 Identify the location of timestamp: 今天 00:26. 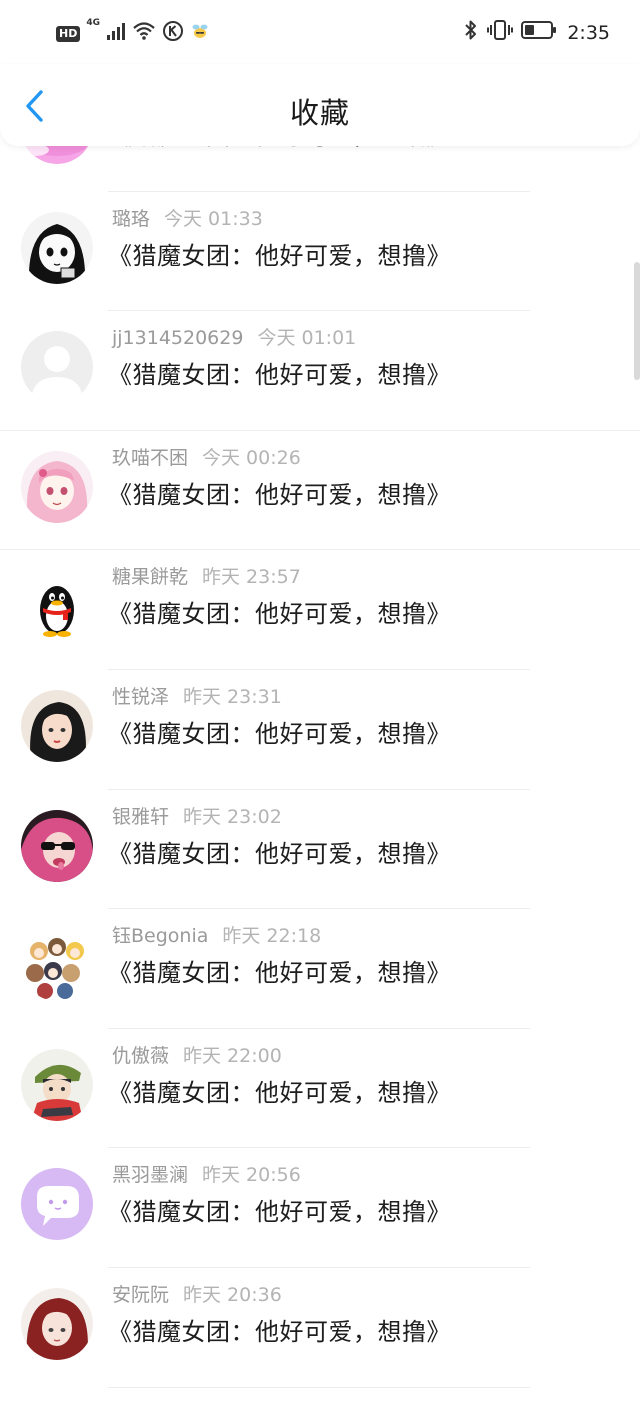
(251, 457).